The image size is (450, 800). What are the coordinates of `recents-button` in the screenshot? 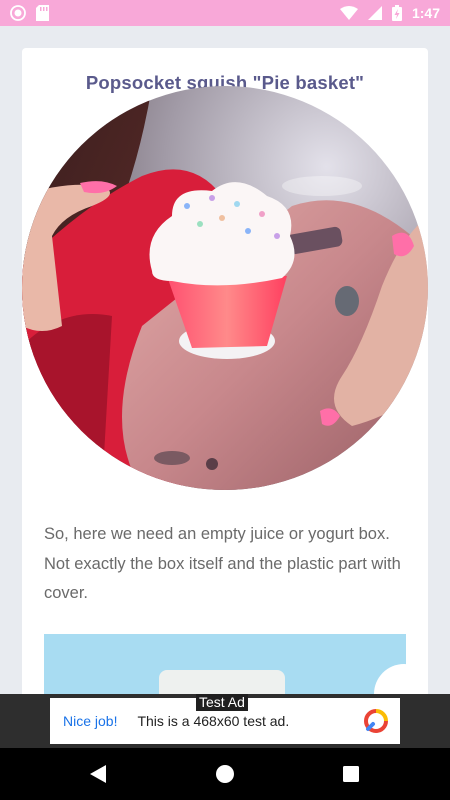 It's located at (351, 774).